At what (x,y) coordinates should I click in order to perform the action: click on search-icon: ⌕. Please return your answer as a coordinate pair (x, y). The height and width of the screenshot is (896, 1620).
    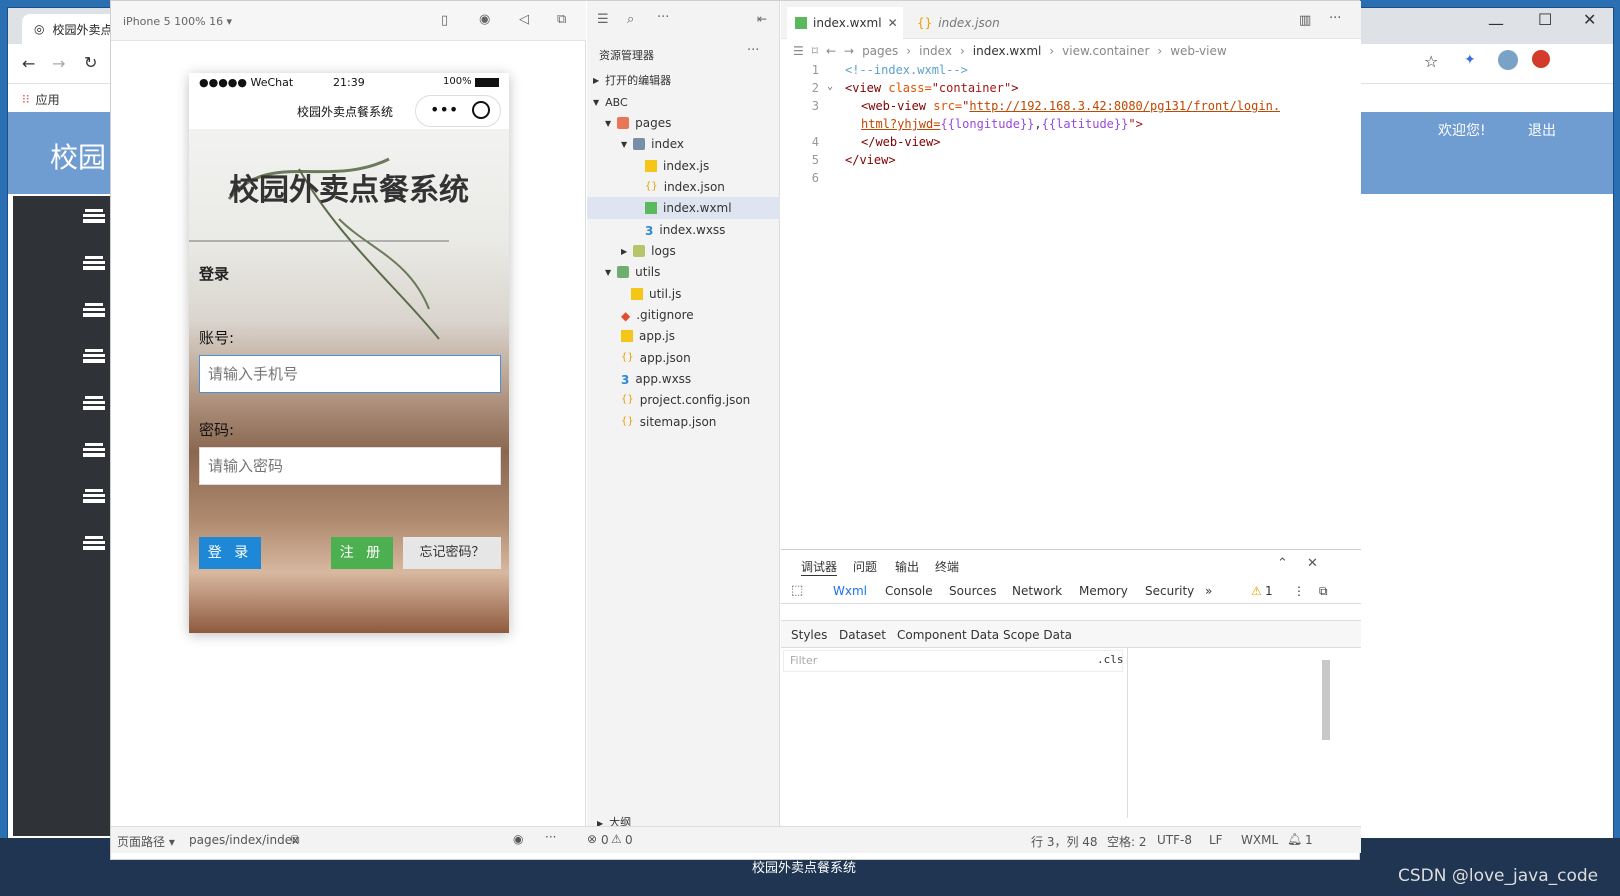
    Looking at the image, I should click on (630, 19).